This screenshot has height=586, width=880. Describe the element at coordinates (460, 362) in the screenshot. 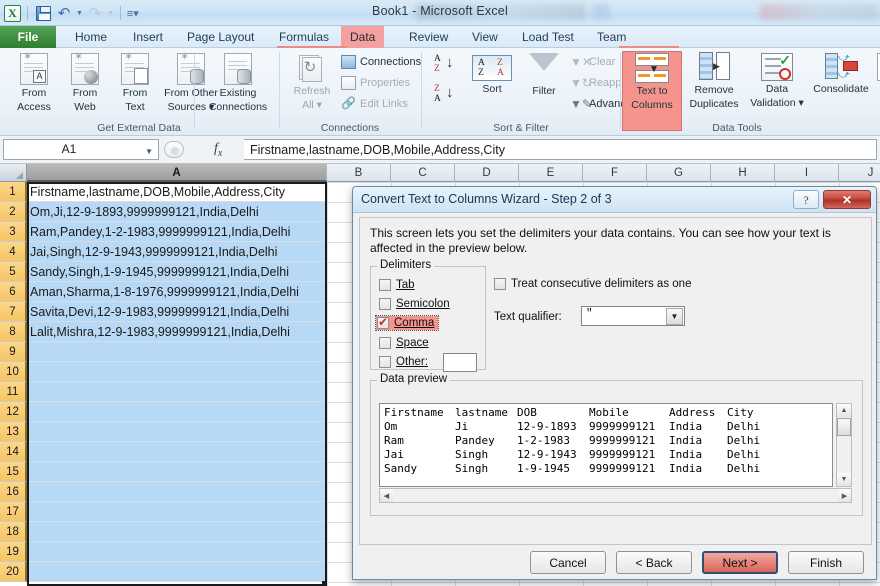

I see `delimiter-other-input` at that location.